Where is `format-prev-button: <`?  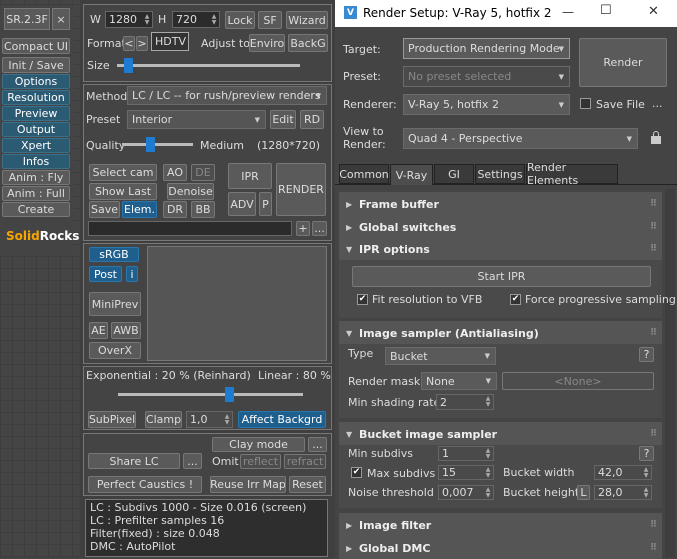
format-prev-button: < is located at coordinates (129, 43).